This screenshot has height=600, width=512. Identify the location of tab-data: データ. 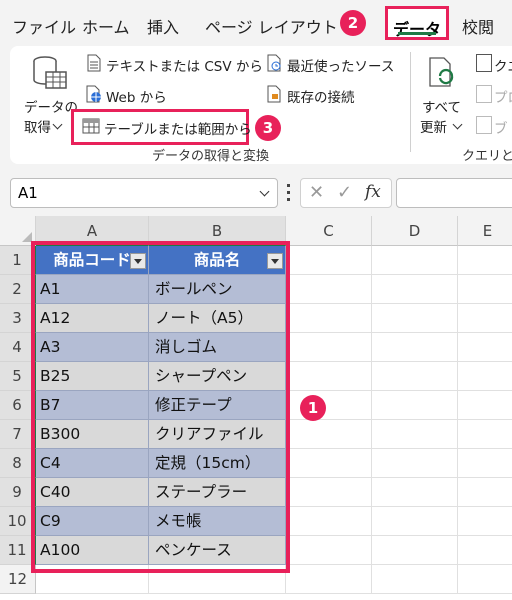
(417, 23).